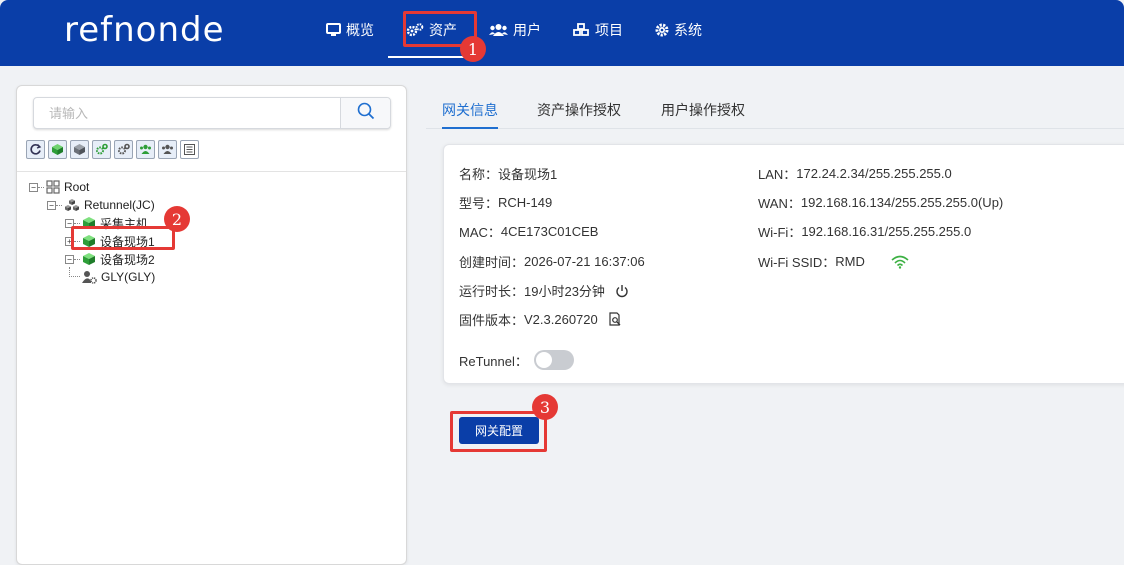 This screenshot has width=1124, height=565. Describe the element at coordinates (415, 30) in the screenshot. I see `cogs-icon` at that location.